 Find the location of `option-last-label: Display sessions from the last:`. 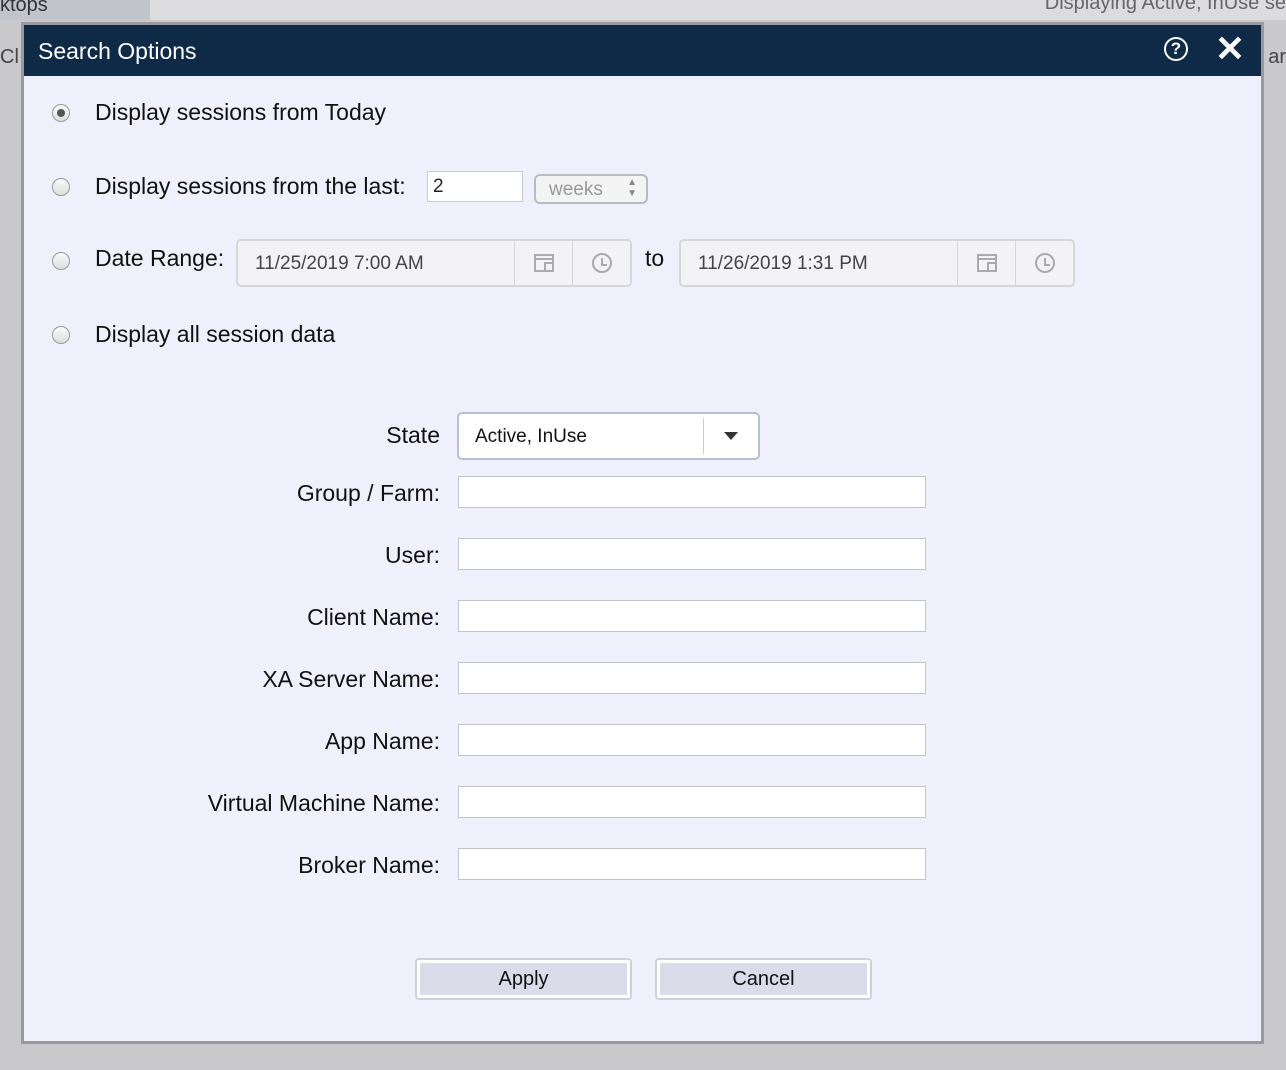

option-last-label: Display sessions from the last: is located at coordinates (250, 186).